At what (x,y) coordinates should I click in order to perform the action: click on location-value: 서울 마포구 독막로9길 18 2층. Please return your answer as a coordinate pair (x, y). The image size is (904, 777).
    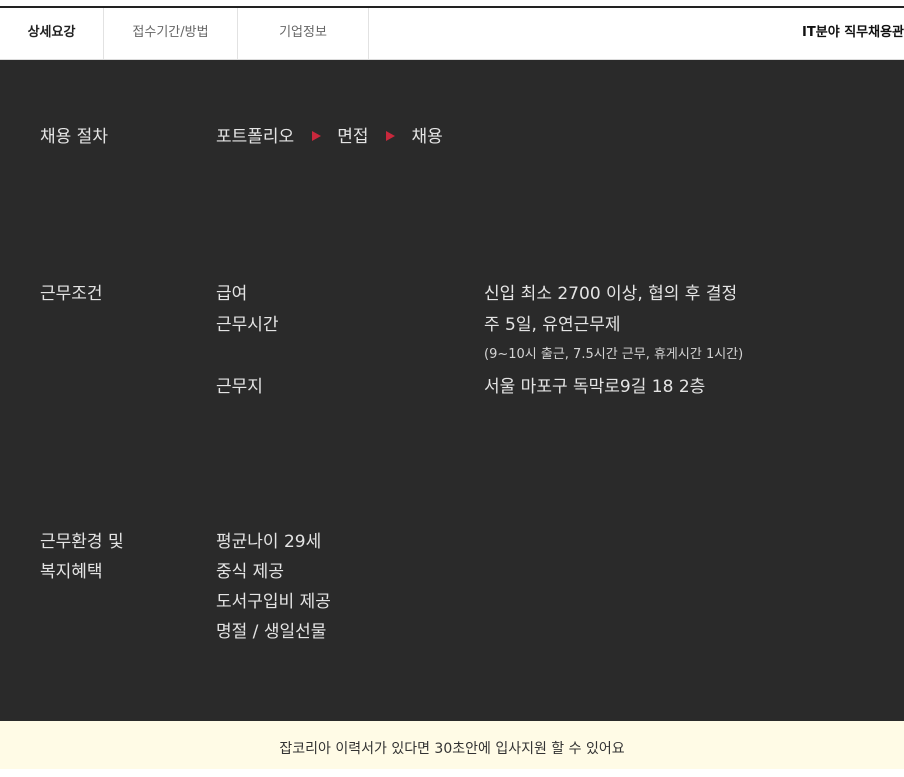
    Looking at the image, I should click on (595, 387).